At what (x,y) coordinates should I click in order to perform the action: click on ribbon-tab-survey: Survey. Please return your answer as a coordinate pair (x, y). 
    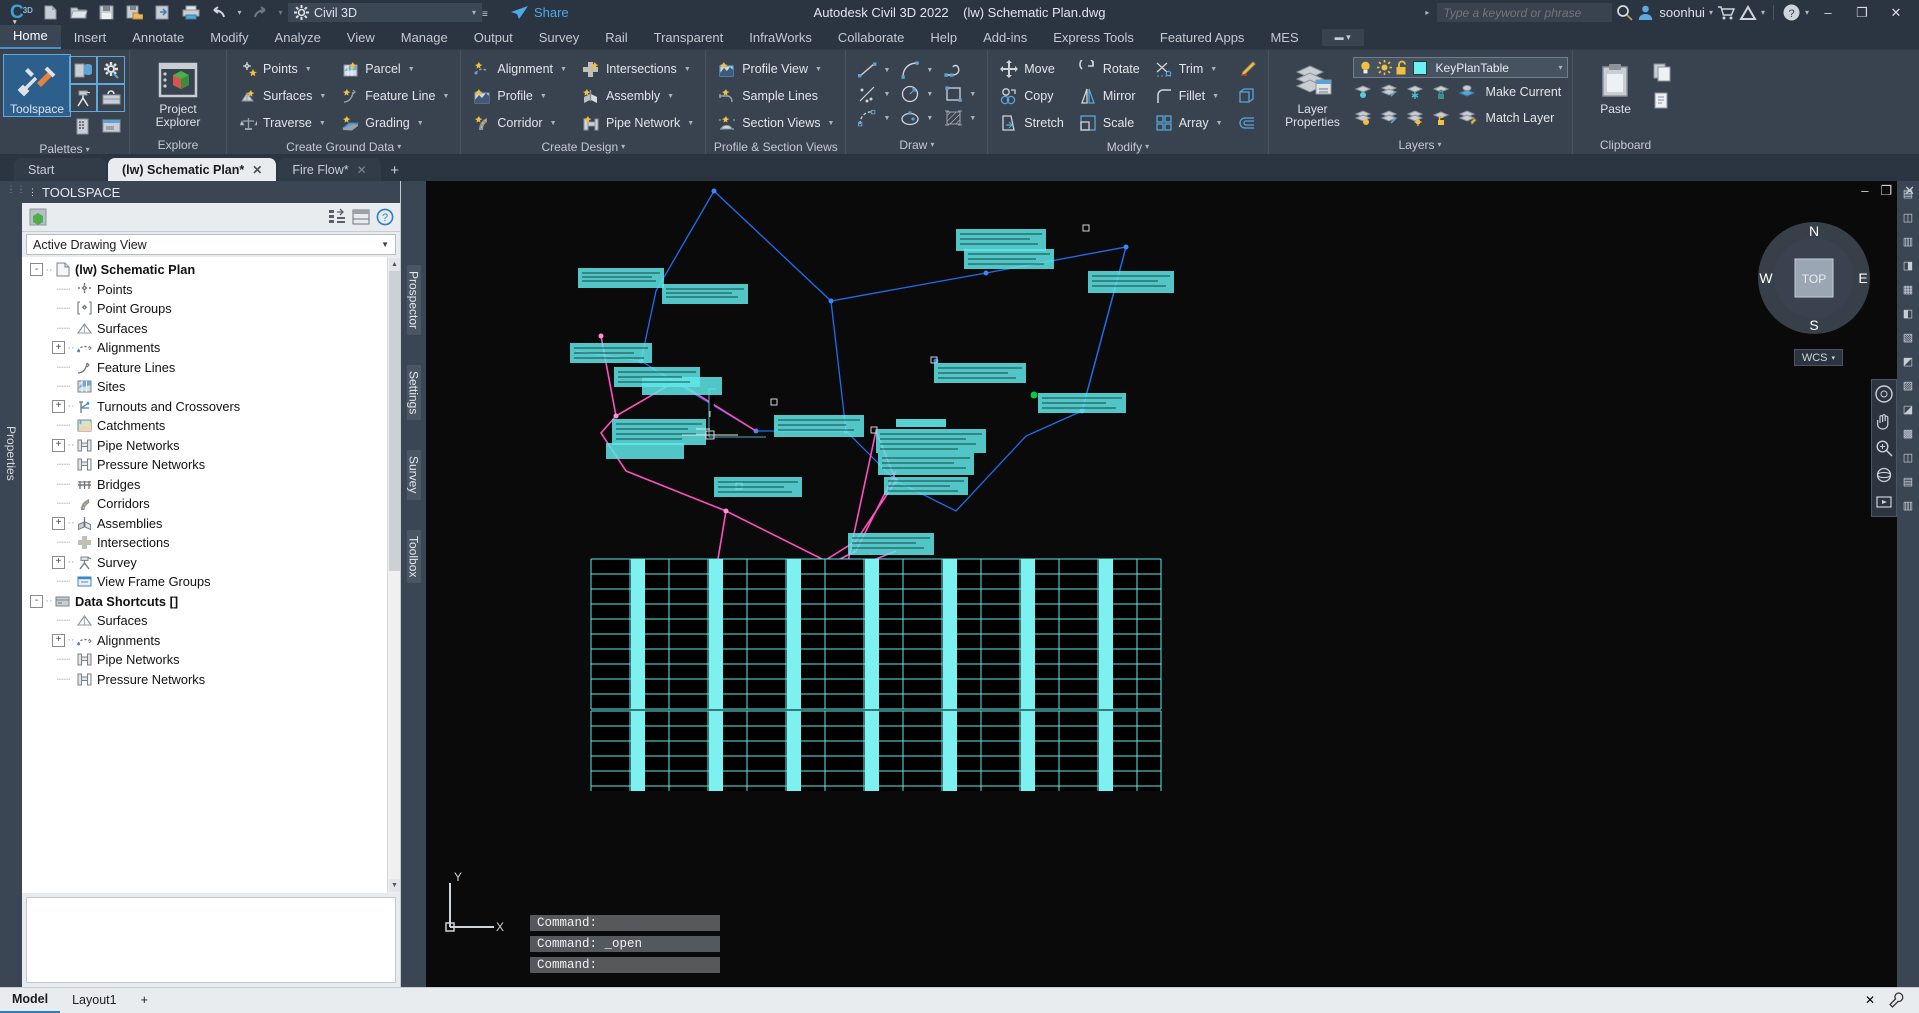
    Looking at the image, I should click on (559, 38).